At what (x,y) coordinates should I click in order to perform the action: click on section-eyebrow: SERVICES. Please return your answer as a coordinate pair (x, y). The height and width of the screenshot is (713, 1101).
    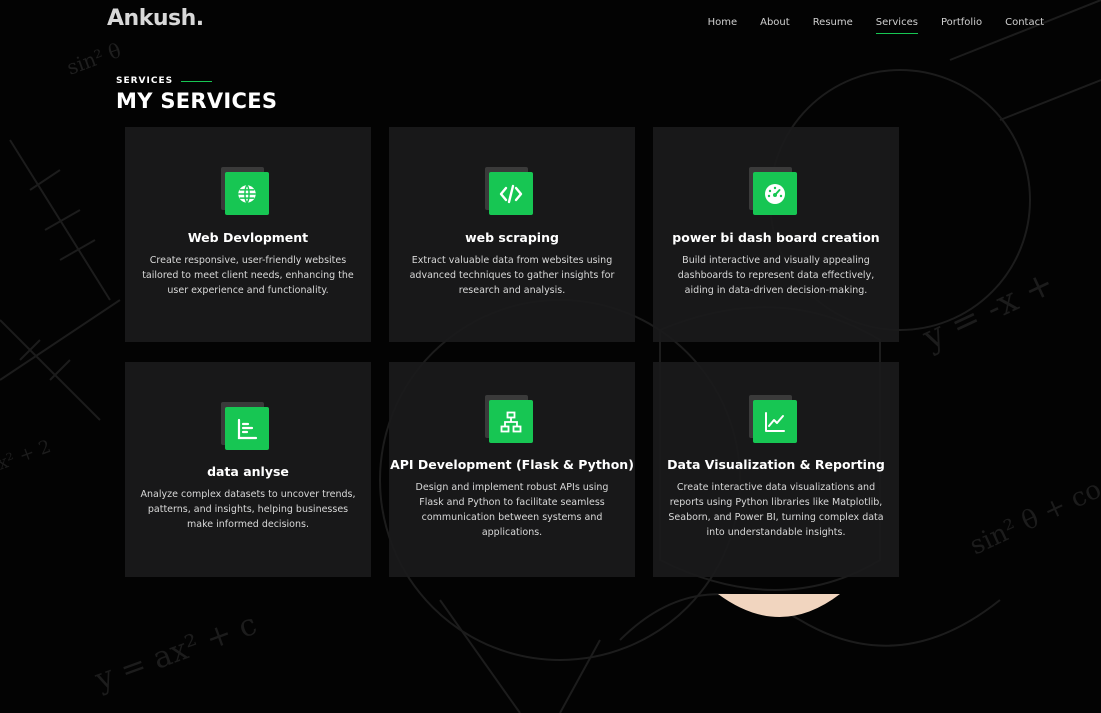
    Looking at the image, I should click on (196, 81).